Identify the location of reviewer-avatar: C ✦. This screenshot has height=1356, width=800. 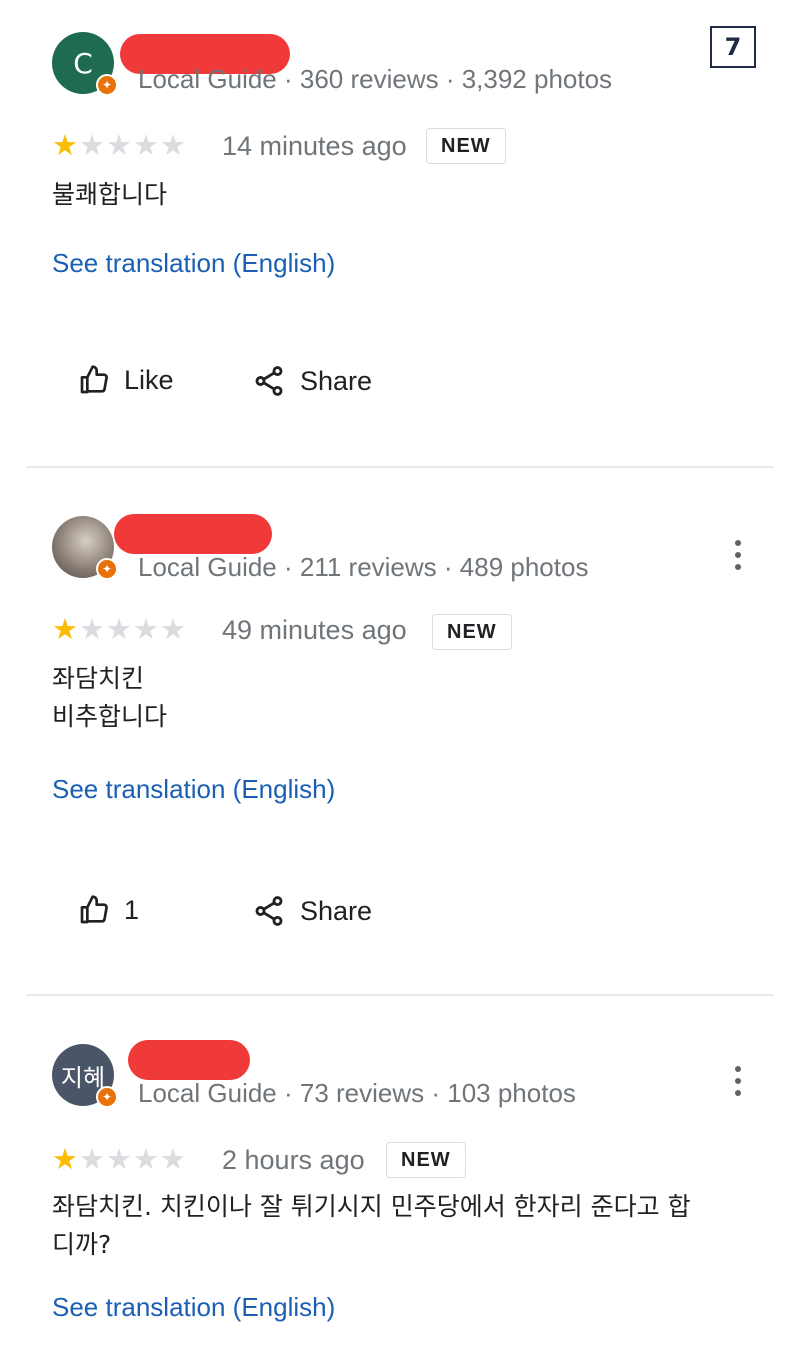
(85, 64).